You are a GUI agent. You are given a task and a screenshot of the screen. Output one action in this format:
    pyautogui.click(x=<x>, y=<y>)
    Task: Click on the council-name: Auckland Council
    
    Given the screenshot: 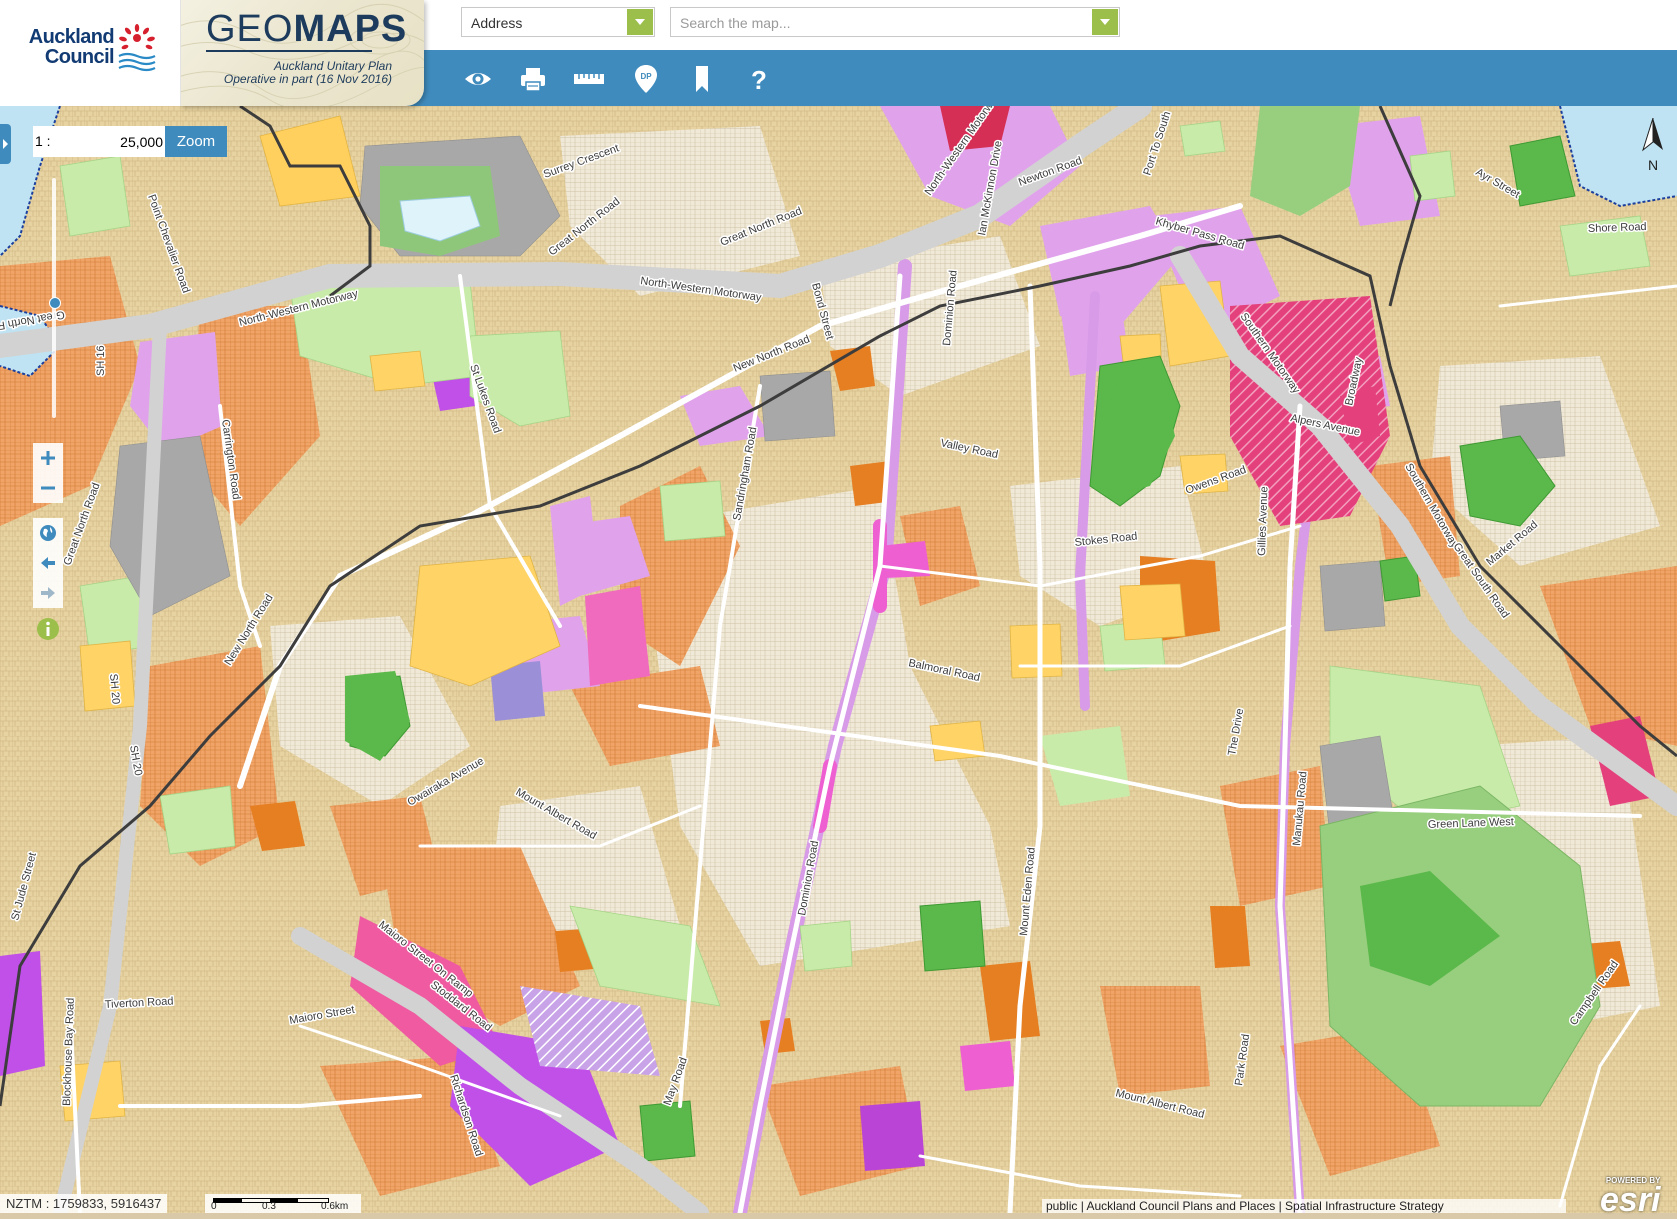 What is the action you would take?
    pyautogui.click(x=64, y=47)
    